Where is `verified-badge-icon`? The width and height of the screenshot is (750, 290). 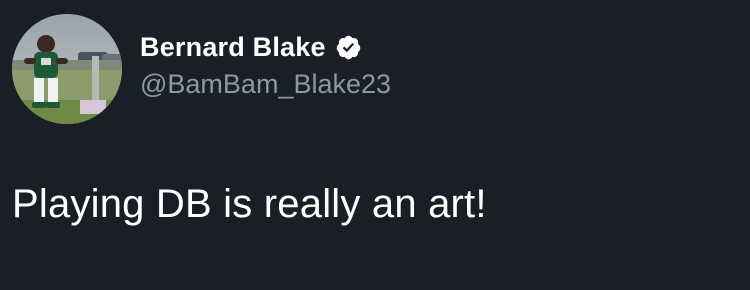 verified-badge-icon is located at coordinates (348, 47).